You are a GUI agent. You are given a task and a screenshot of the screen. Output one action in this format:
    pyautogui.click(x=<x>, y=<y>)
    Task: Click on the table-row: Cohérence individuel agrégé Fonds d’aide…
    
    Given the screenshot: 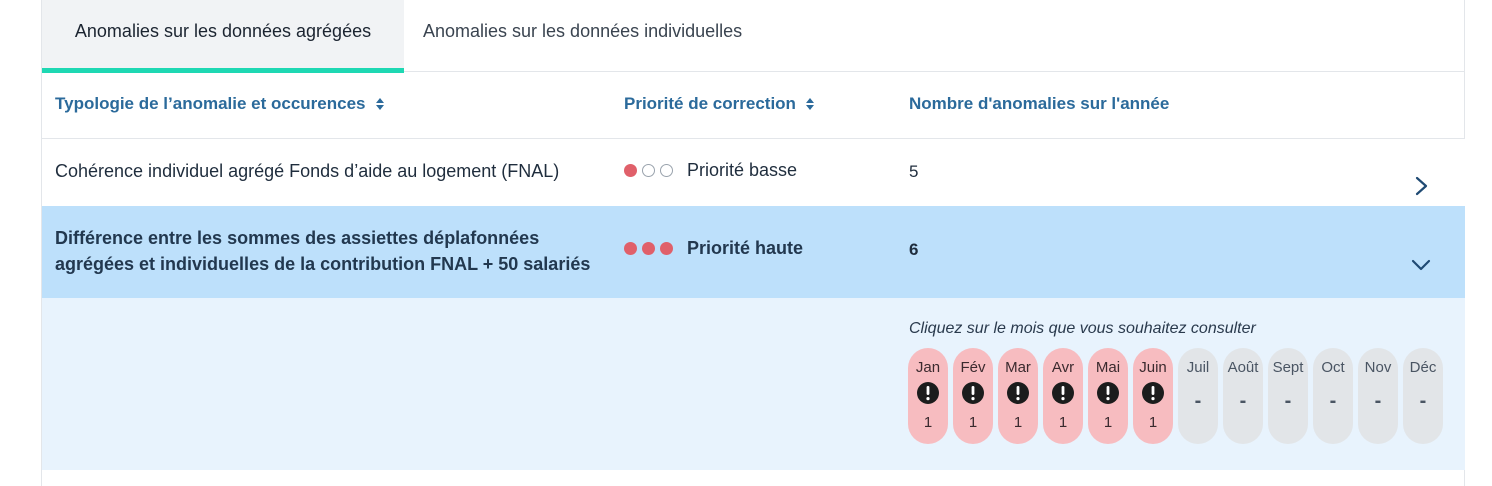 What is the action you would take?
    pyautogui.click(x=753, y=172)
    